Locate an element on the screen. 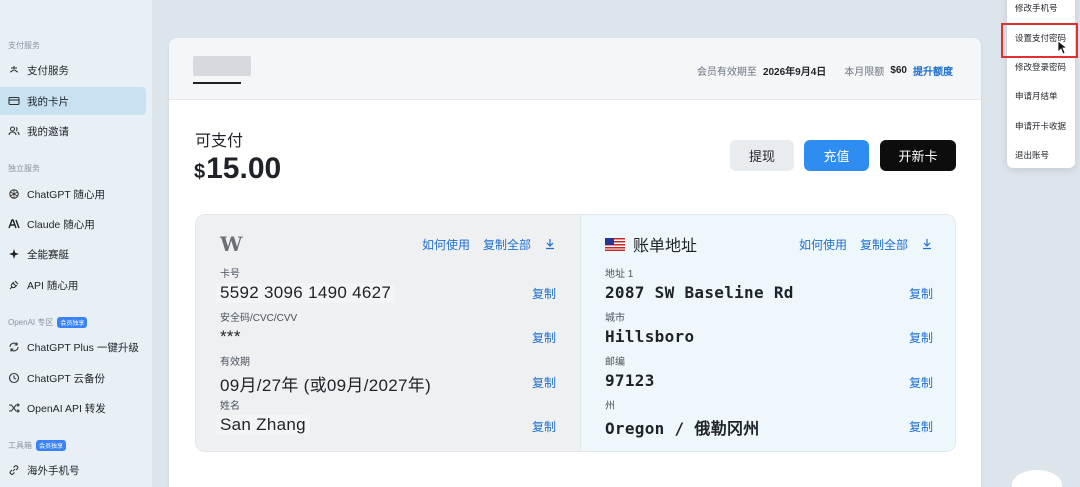  cardholder-field: 姓名 San Zhang 复制 is located at coordinates (386, 416).